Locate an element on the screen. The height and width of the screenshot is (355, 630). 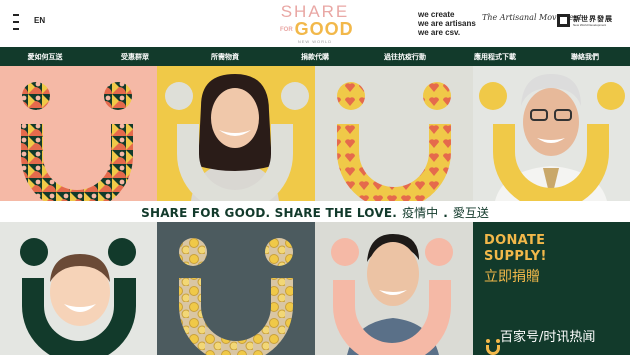
hamburger-menu-icon is located at coordinates (16, 24).